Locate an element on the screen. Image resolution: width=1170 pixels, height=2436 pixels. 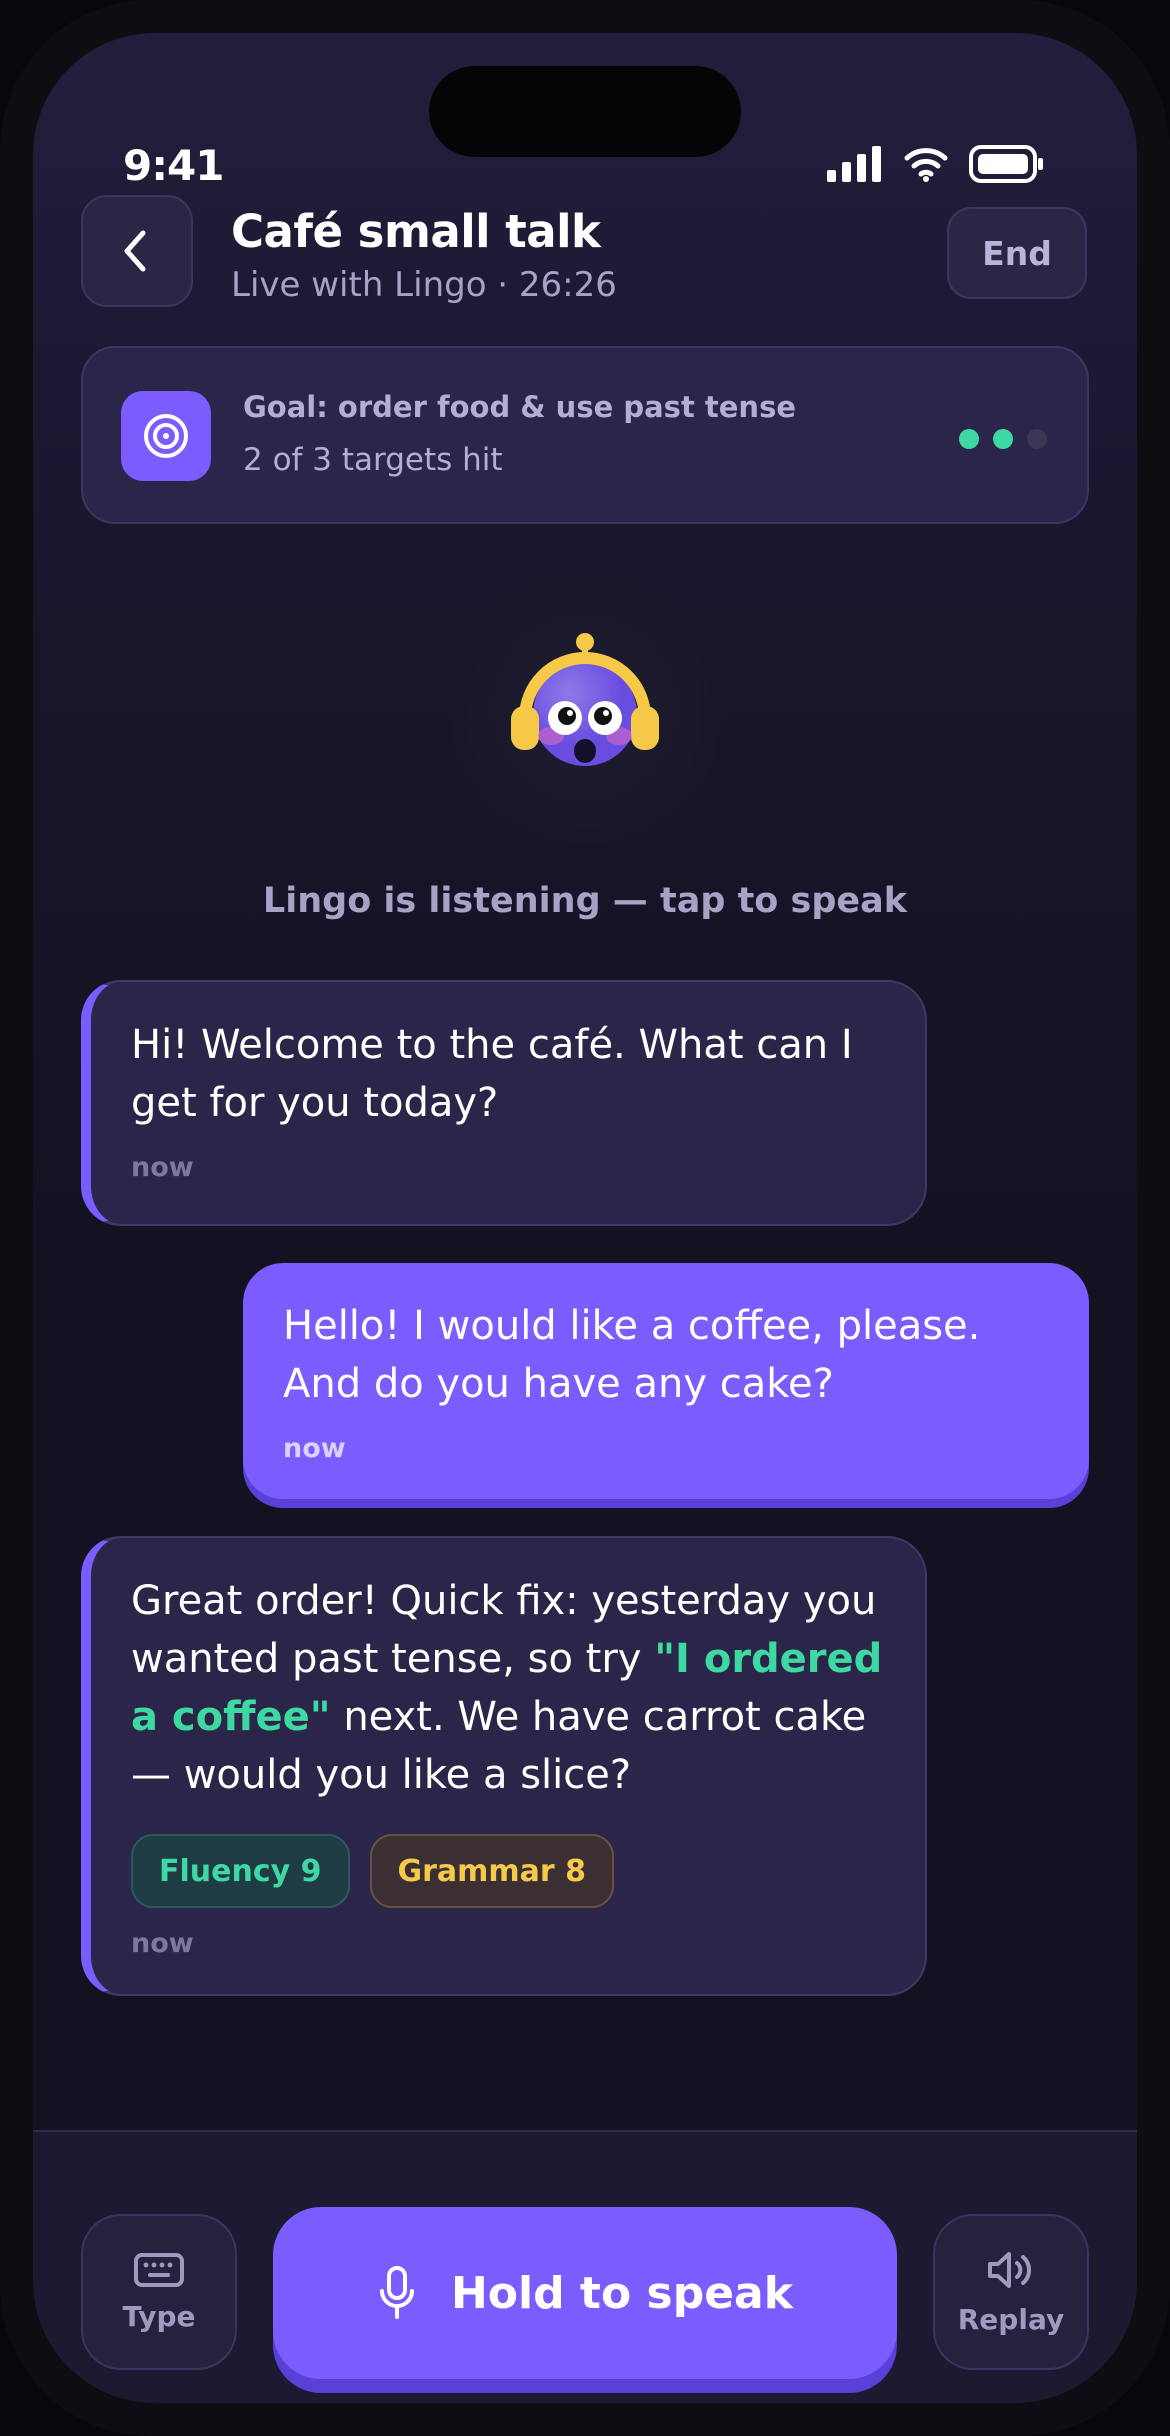
goal-title: Goal: order food & use past tense is located at coordinates (520, 407).